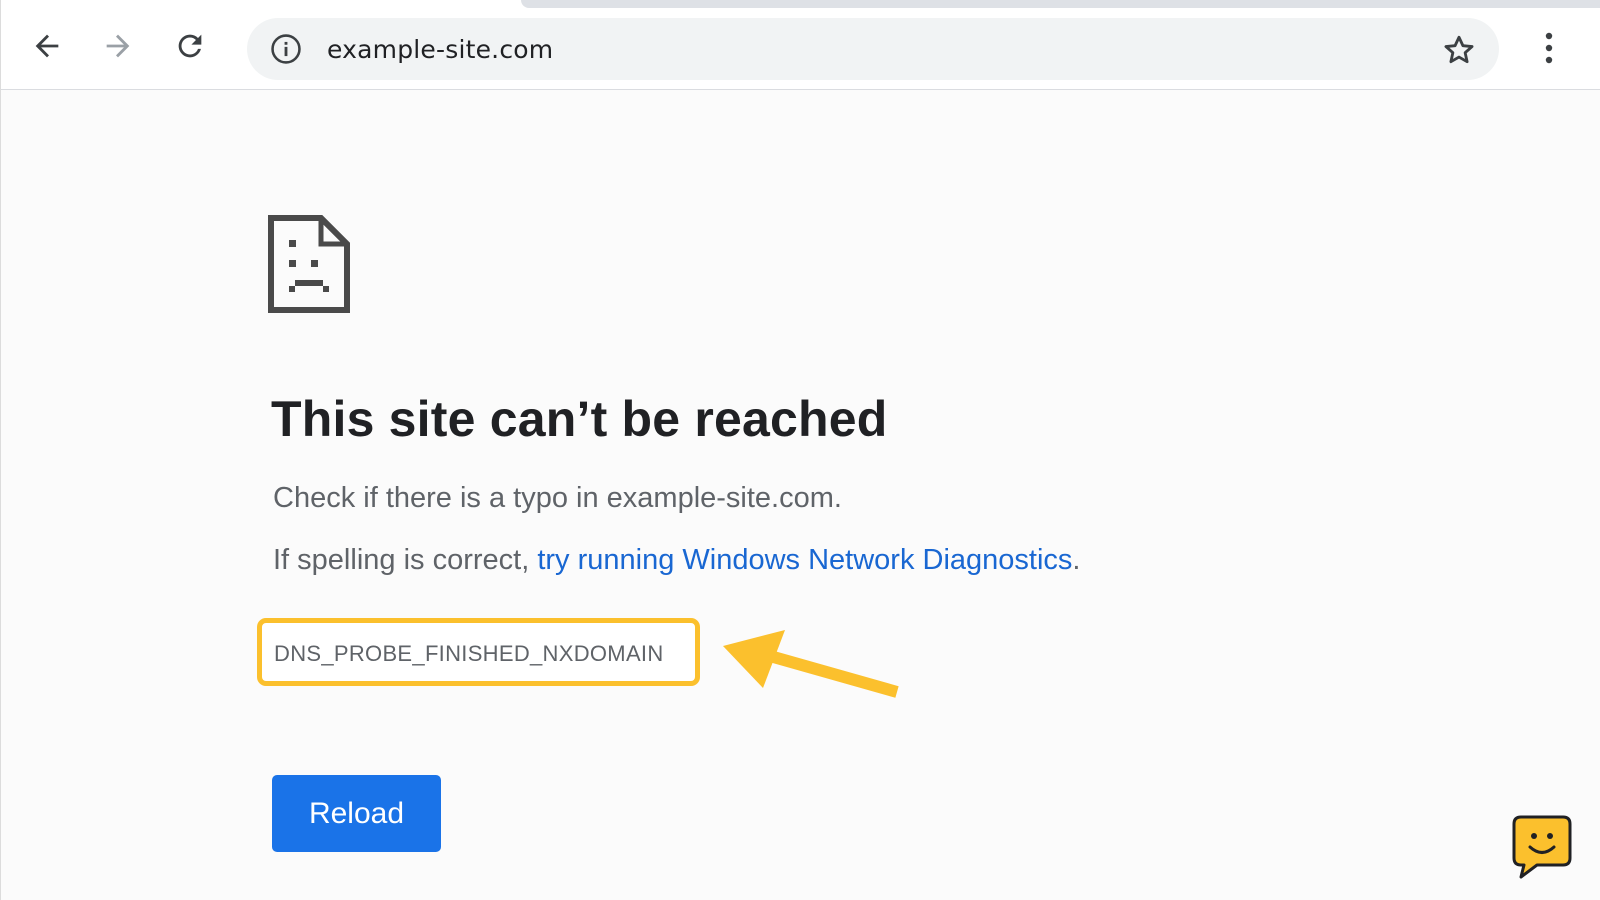 Image resolution: width=1600 pixels, height=900 pixels. Describe the element at coordinates (811, 664) in the screenshot. I see `annotation-arrow-icon` at that location.